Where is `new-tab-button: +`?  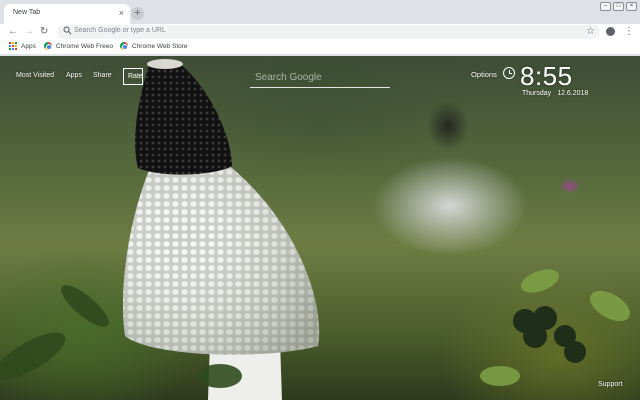
new-tab-button: + is located at coordinates (137, 13).